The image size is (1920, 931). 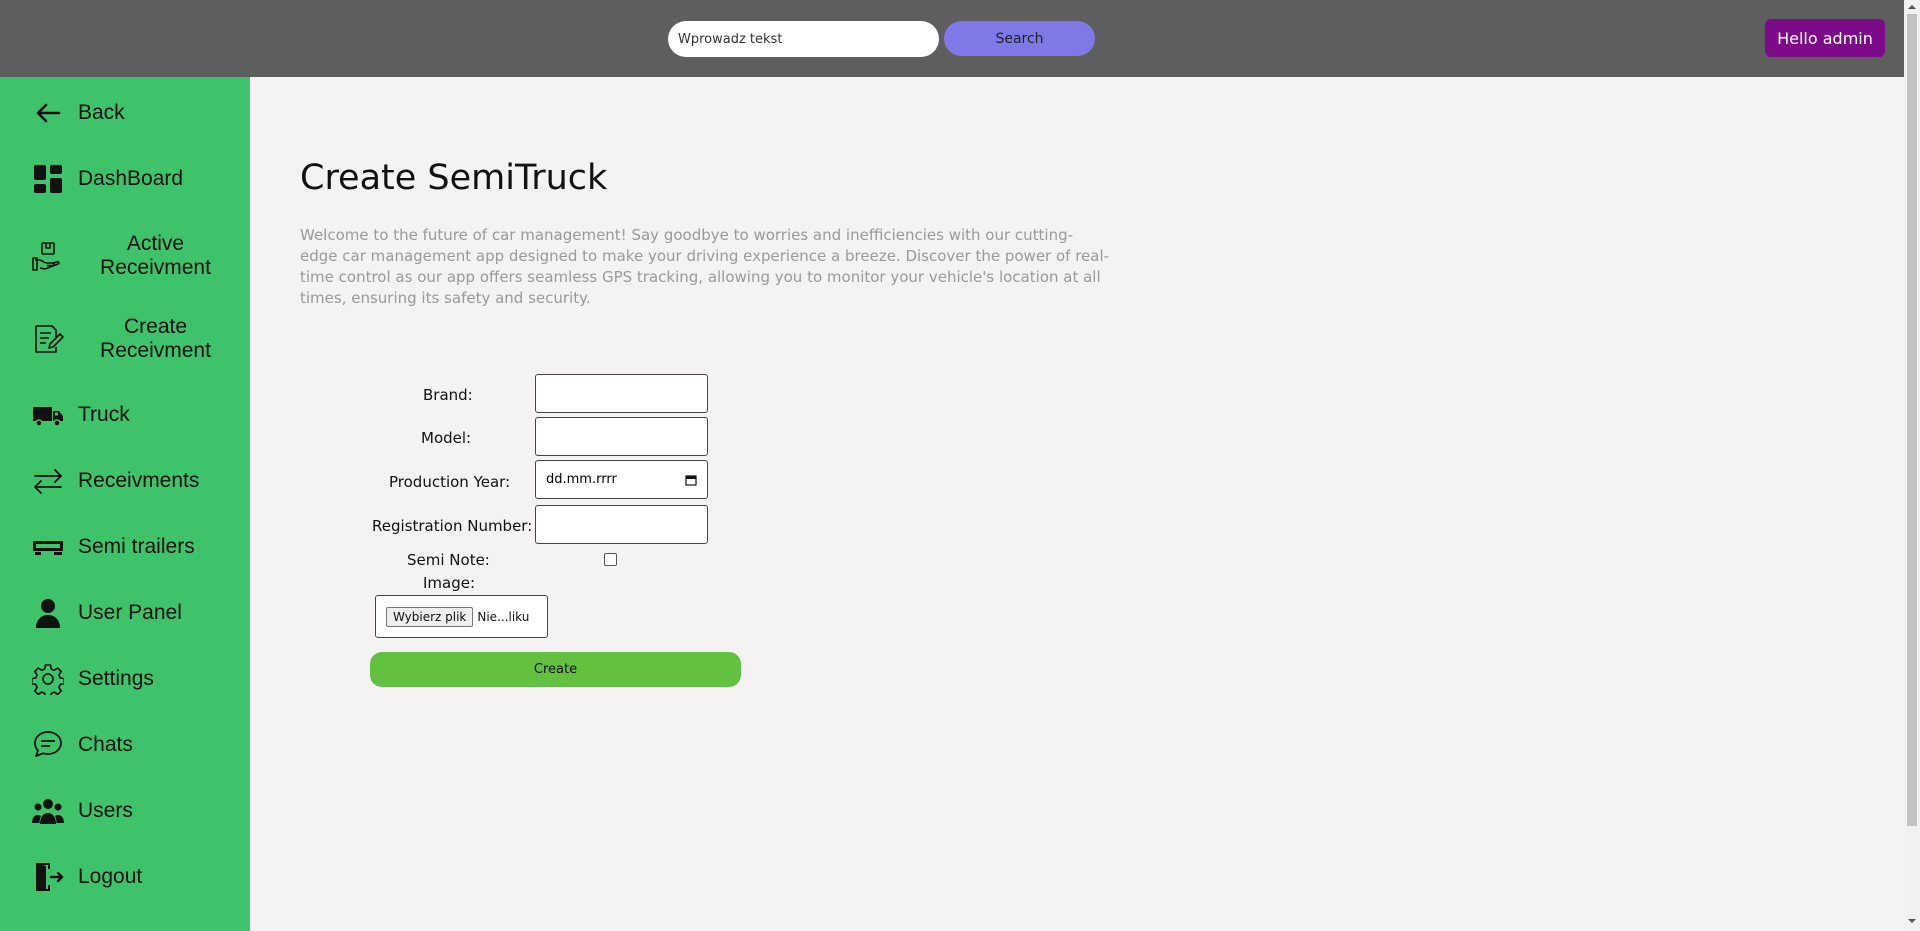 What do you see at coordinates (155, 338) in the screenshot?
I see `sidebar-item-label: Create Receivment` at bounding box center [155, 338].